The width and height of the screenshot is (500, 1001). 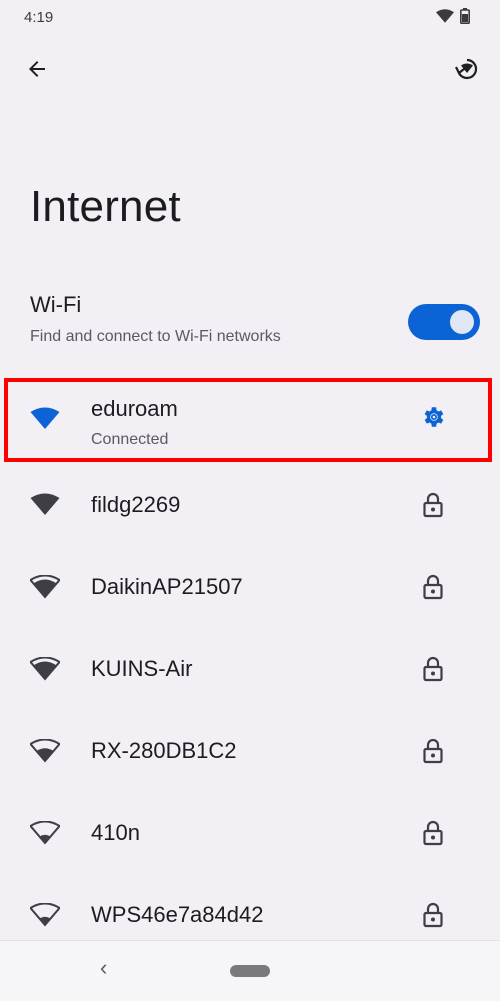 I want to click on toggle-knob, so click(x=462, y=322).